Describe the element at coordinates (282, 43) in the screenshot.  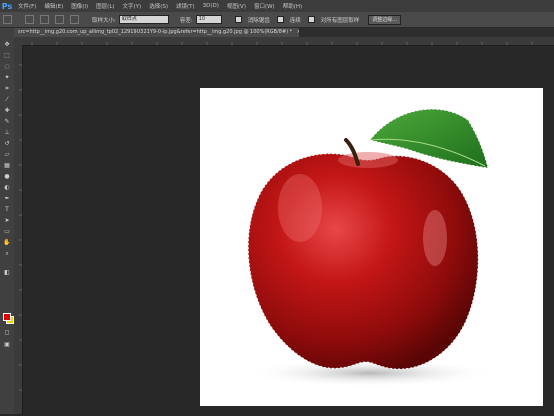
I see `horizontal-ruler-ticks` at that location.